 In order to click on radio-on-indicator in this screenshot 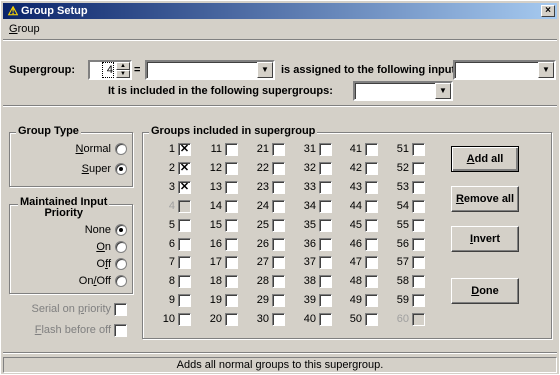, I will do `click(121, 247)`.